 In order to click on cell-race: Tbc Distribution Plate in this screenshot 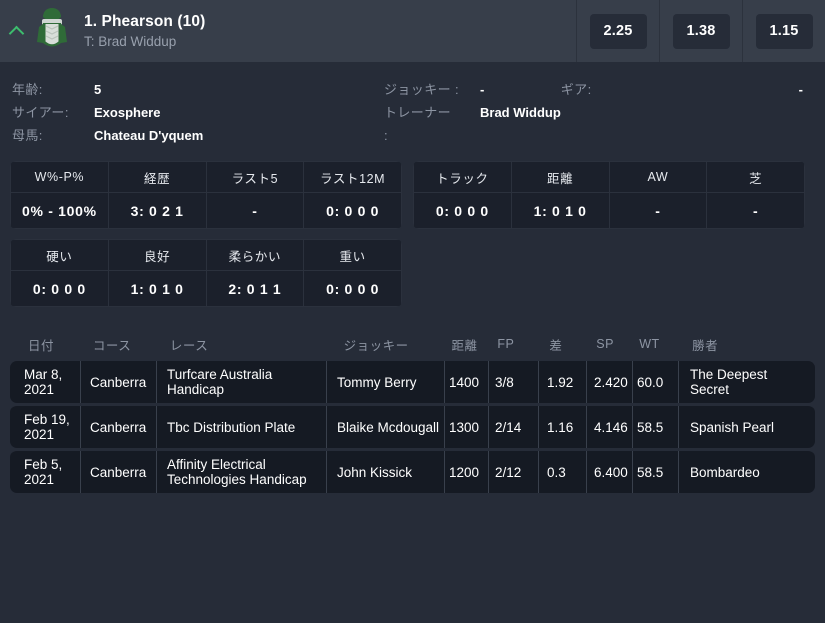, I will do `click(241, 427)`.